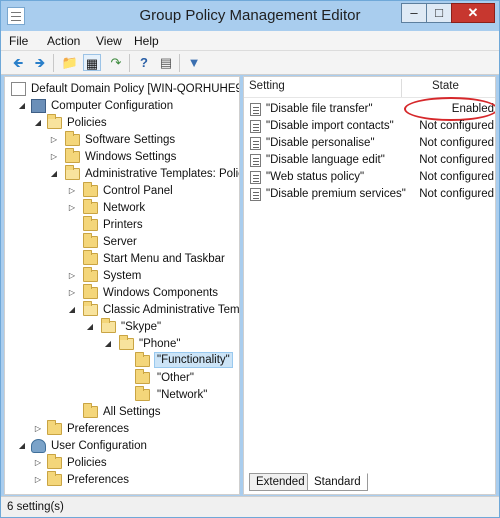 The image size is (500, 518). I want to click on close-button: ✕, so click(473, 13).